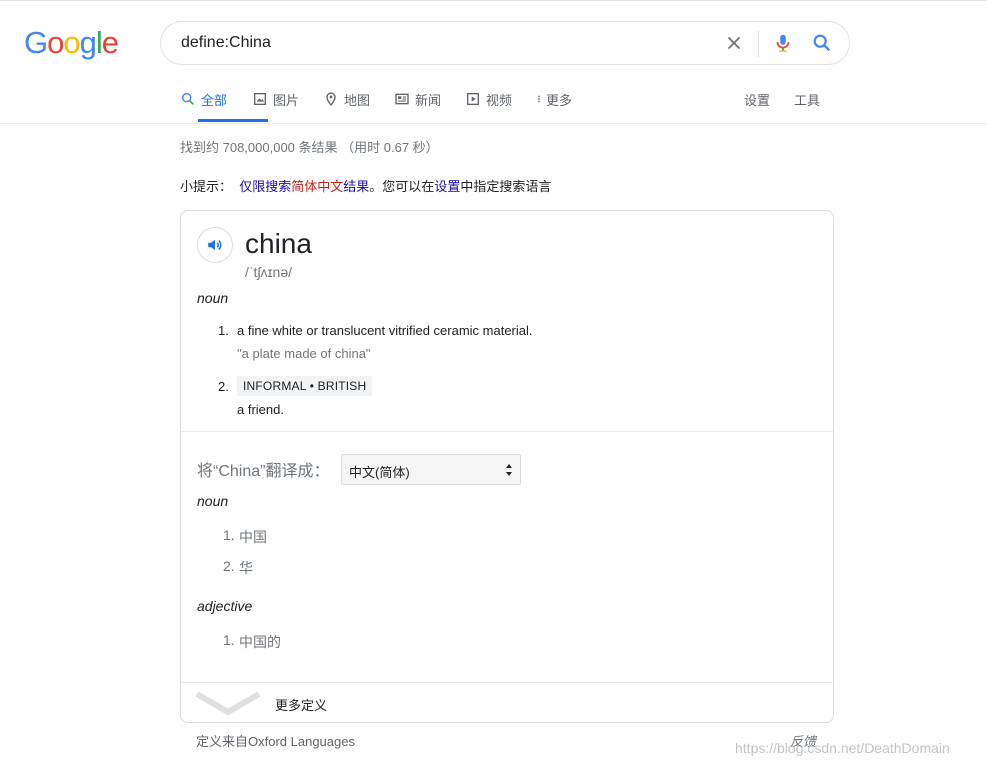 This screenshot has height=768, width=987. What do you see at coordinates (506, 186) in the screenshot?
I see `tip-text-end: 中指定搜索语言` at bounding box center [506, 186].